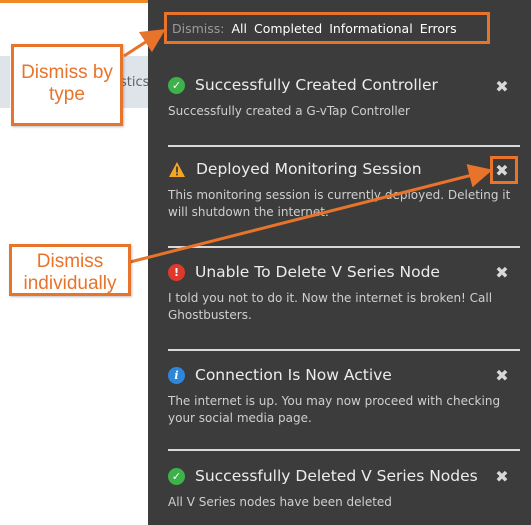  What do you see at coordinates (75, 1) in the screenshot?
I see `app-top-accent-line` at bounding box center [75, 1].